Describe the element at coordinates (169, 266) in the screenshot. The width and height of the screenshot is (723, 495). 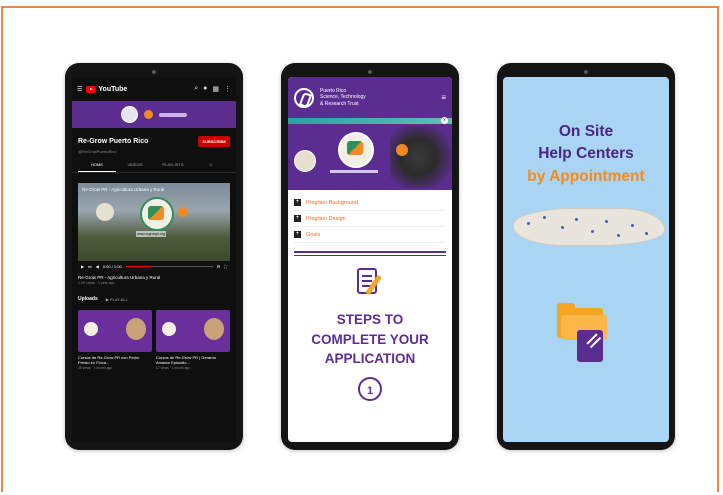
I see `progress-bar` at that location.